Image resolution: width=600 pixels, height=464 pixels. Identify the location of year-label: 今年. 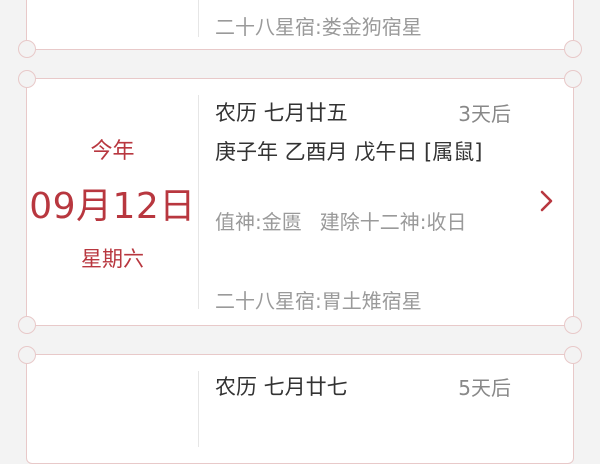
(112, 151).